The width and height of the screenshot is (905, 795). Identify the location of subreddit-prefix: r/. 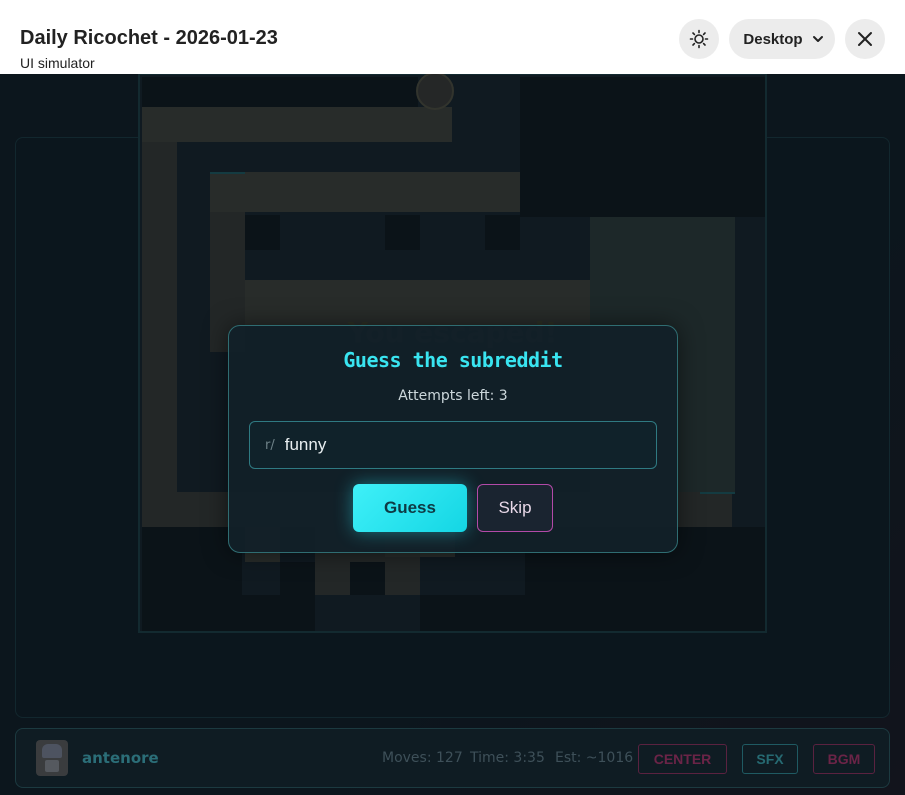
(270, 445).